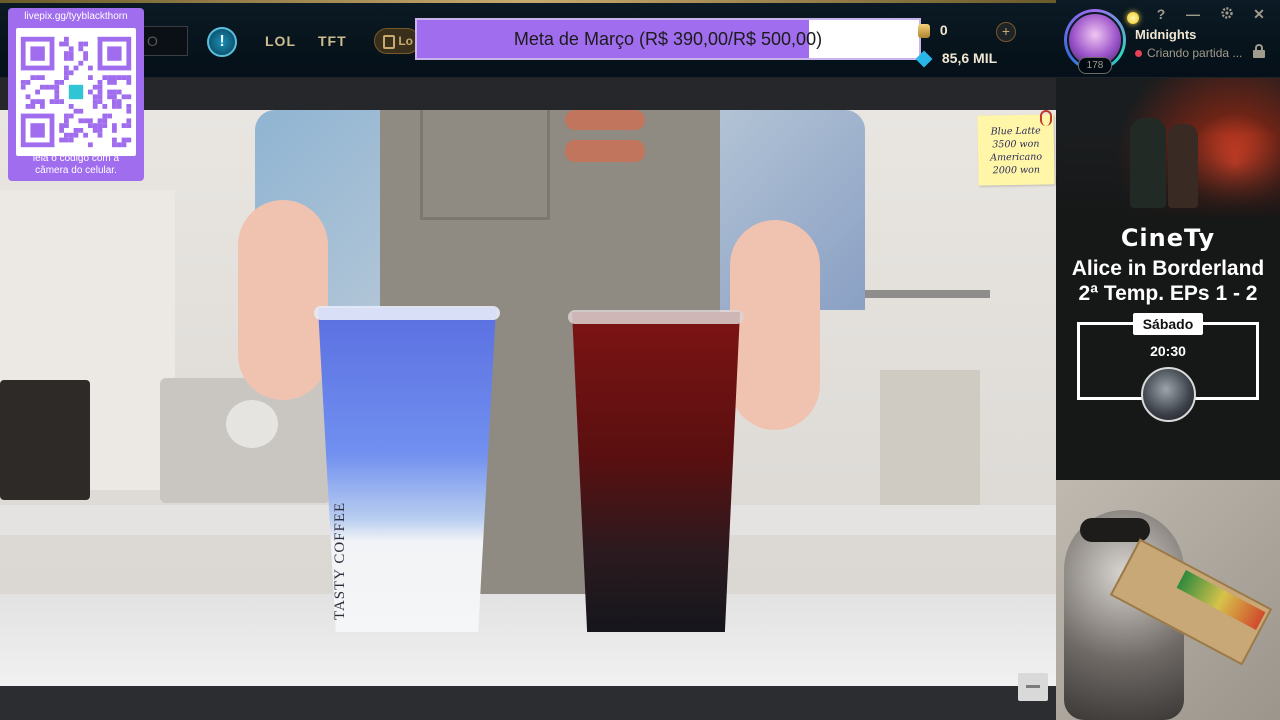 The image size is (1280, 720). Describe the element at coordinates (924, 59) in the screenshot. I see `blue-essence-icon` at that location.